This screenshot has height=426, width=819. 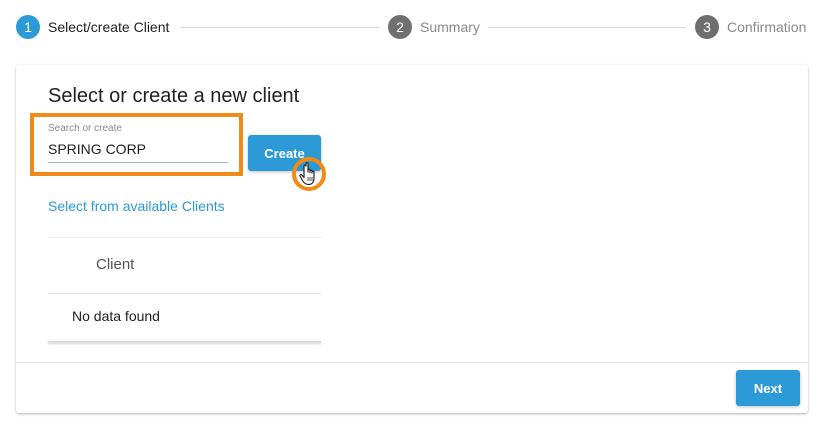 I want to click on table-header-client: Client, so click(x=115, y=264).